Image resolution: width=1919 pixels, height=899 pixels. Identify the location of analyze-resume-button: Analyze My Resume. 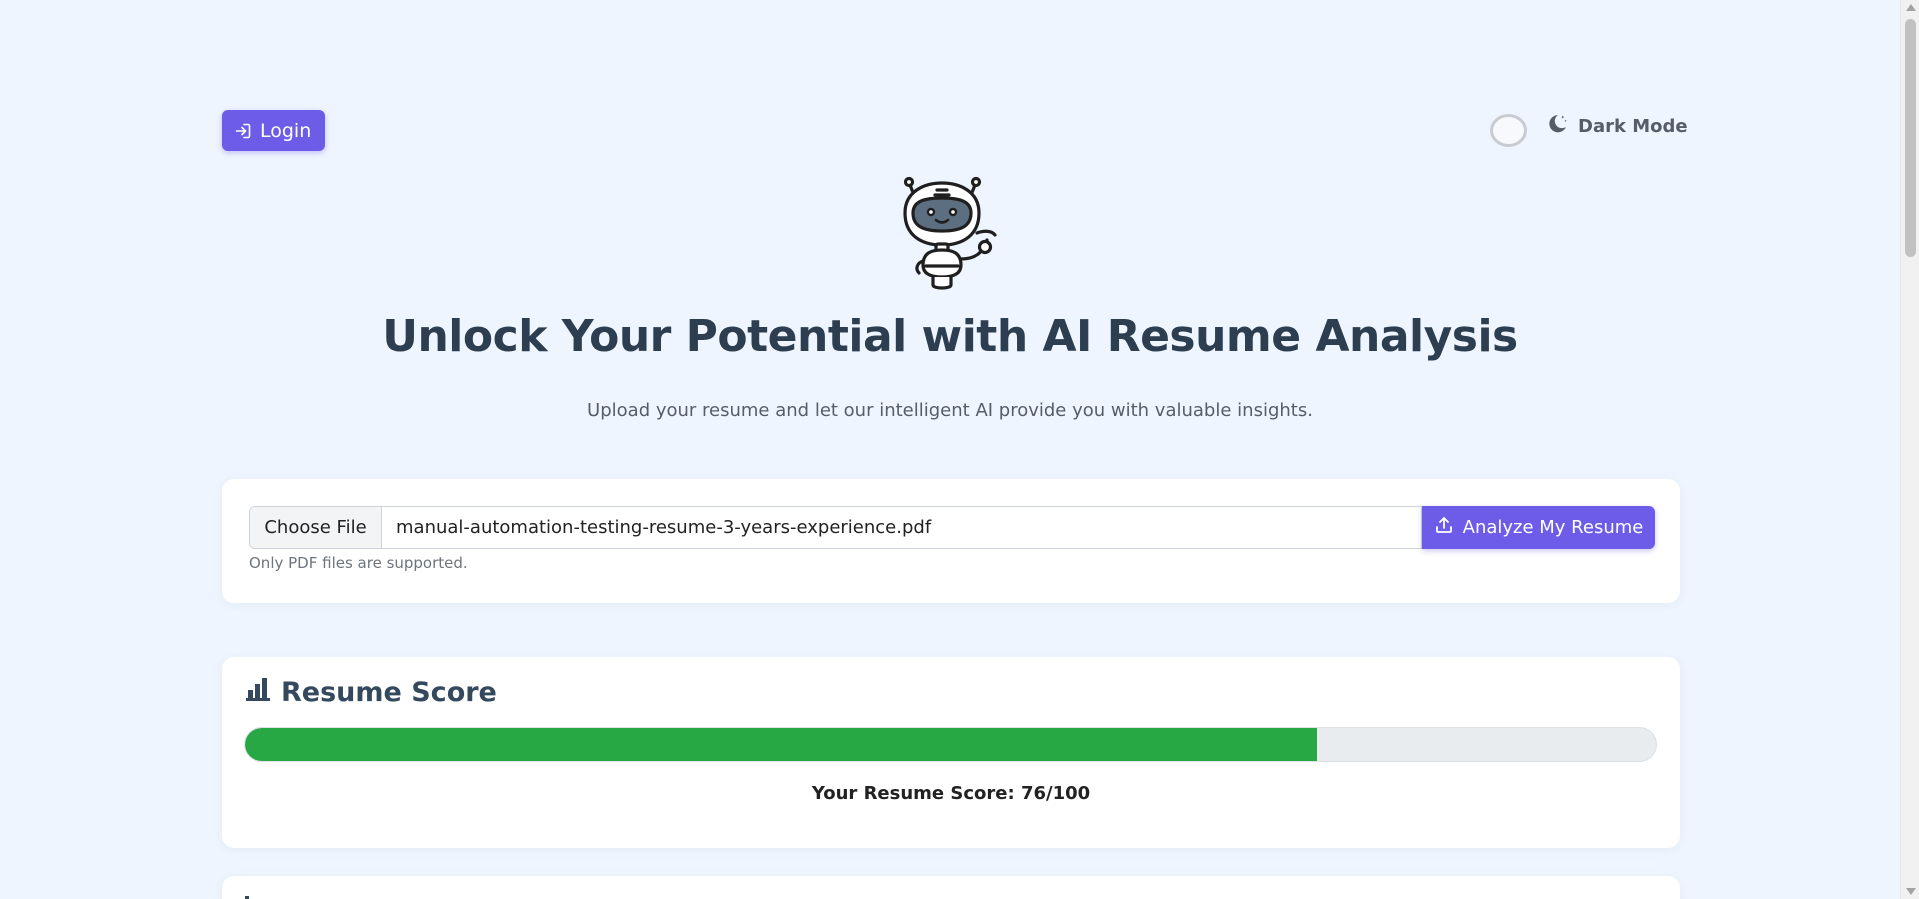
(1538, 527).